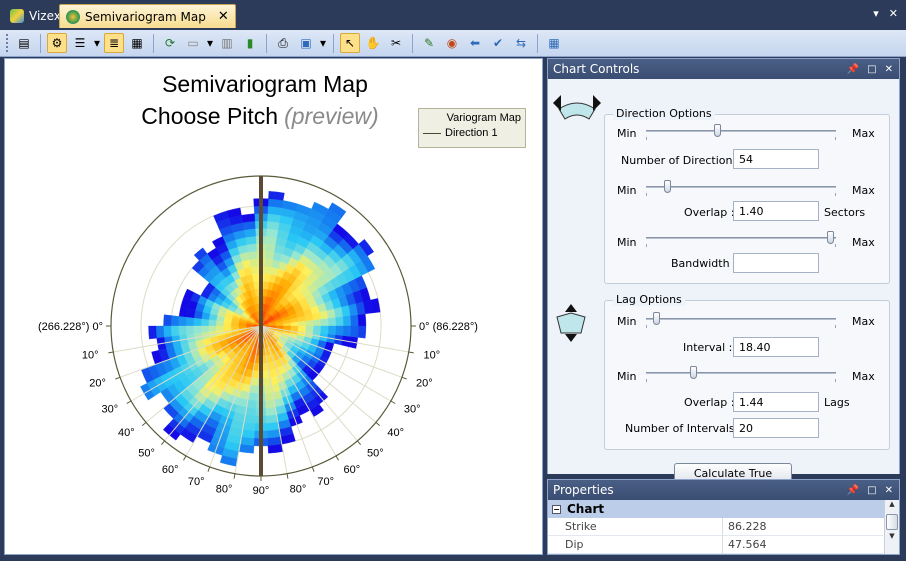 This screenshot has width=906, height=561. Describe the element at coordinates (475, 43) in the screenshot. I see `back-arrow-icon: ⬅` at that location.